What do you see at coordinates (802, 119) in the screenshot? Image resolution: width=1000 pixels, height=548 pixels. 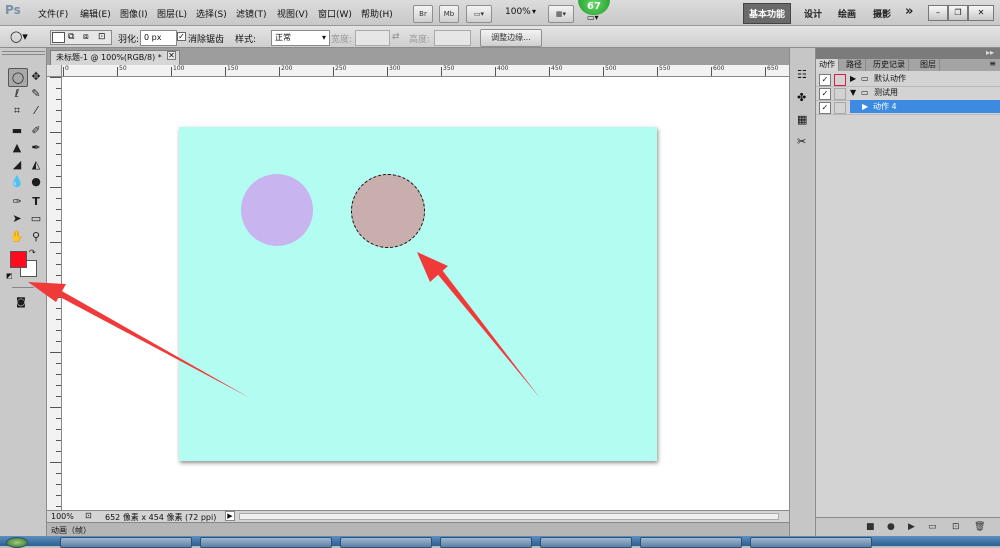 I see `history-panel-icon: ▦` at bounding box center [802, 119].